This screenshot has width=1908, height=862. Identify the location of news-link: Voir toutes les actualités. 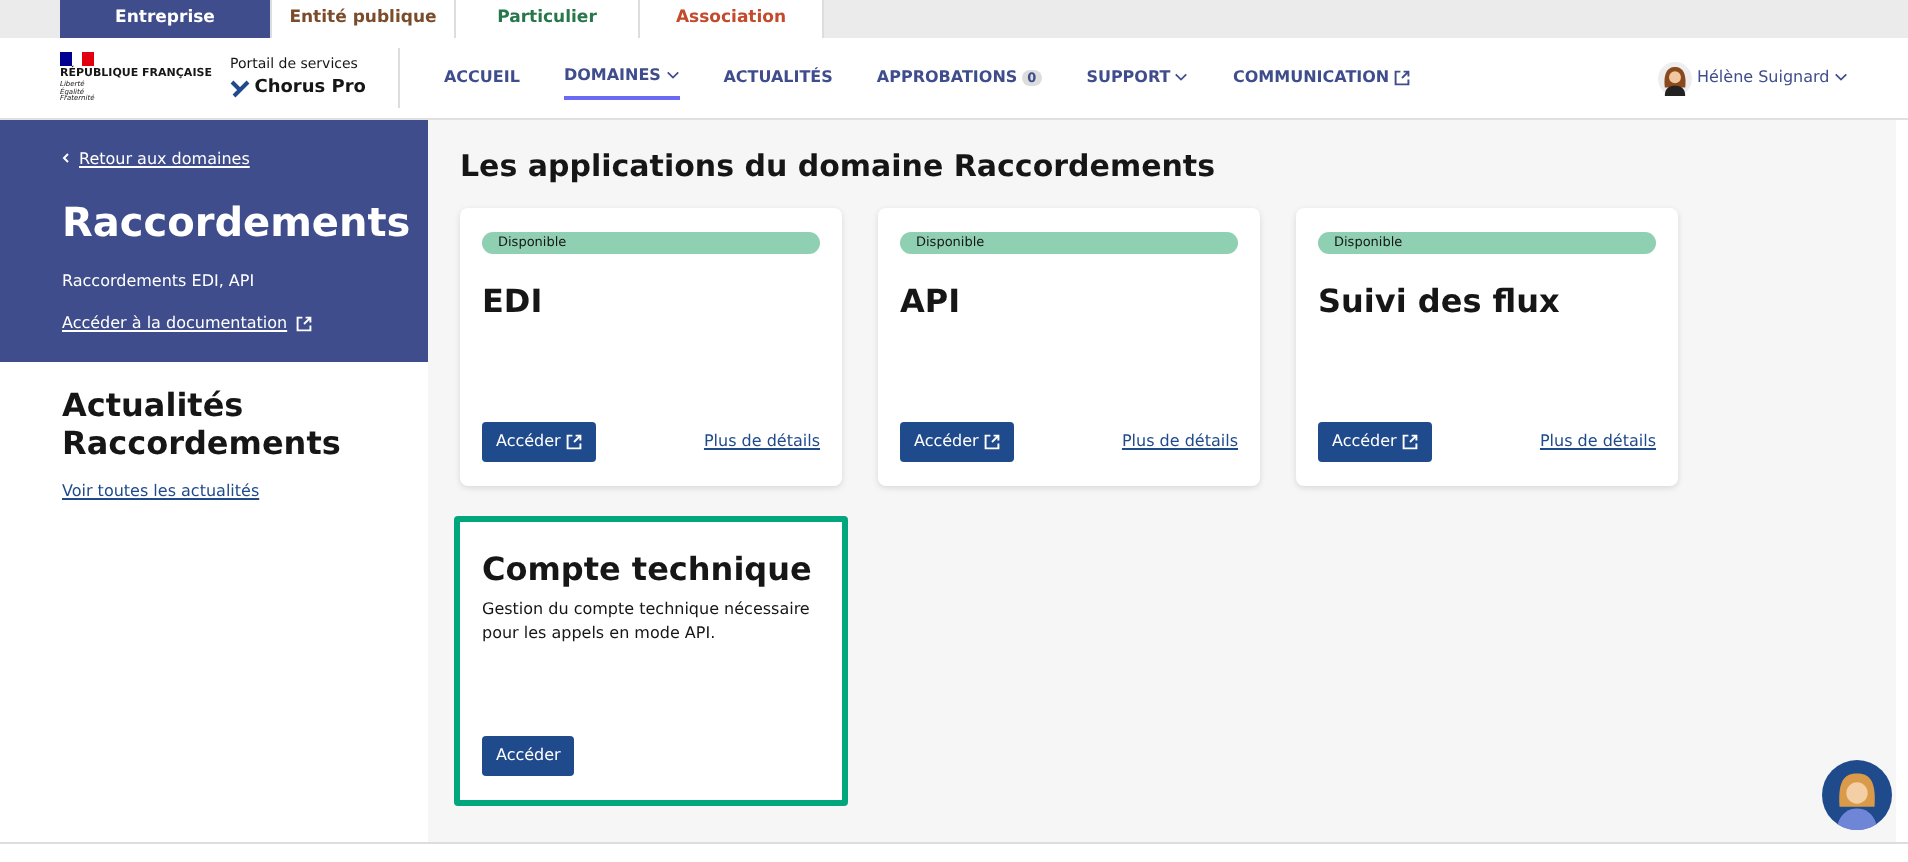
(161, 492).